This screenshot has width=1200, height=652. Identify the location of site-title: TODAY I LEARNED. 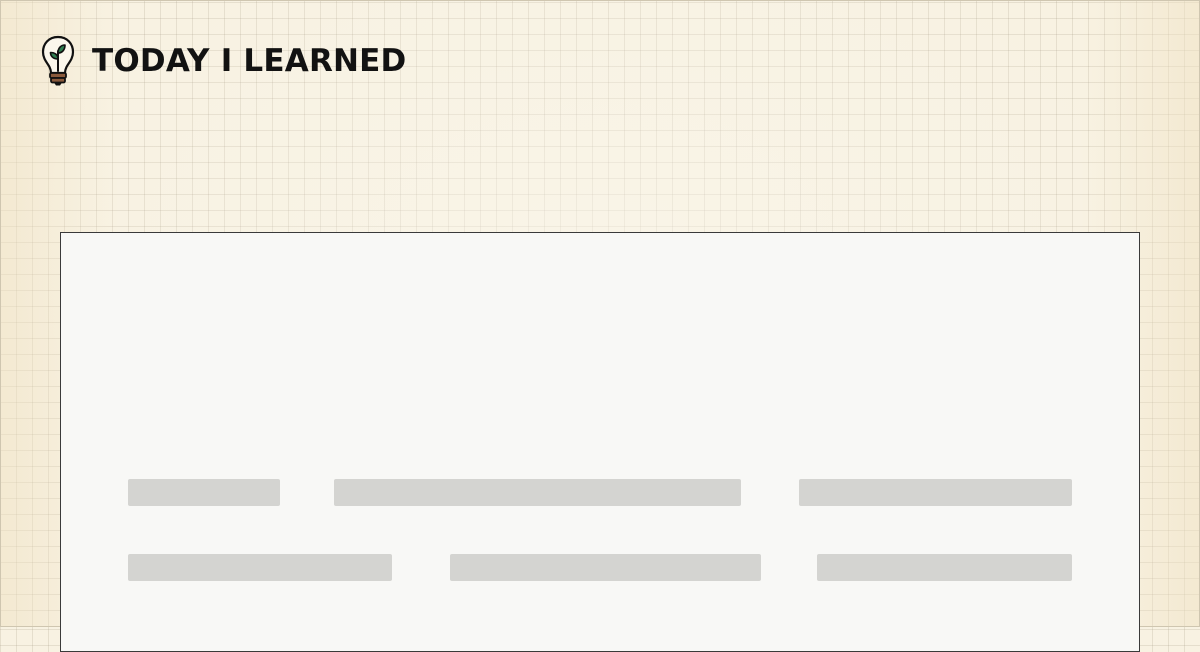
(249, 60).